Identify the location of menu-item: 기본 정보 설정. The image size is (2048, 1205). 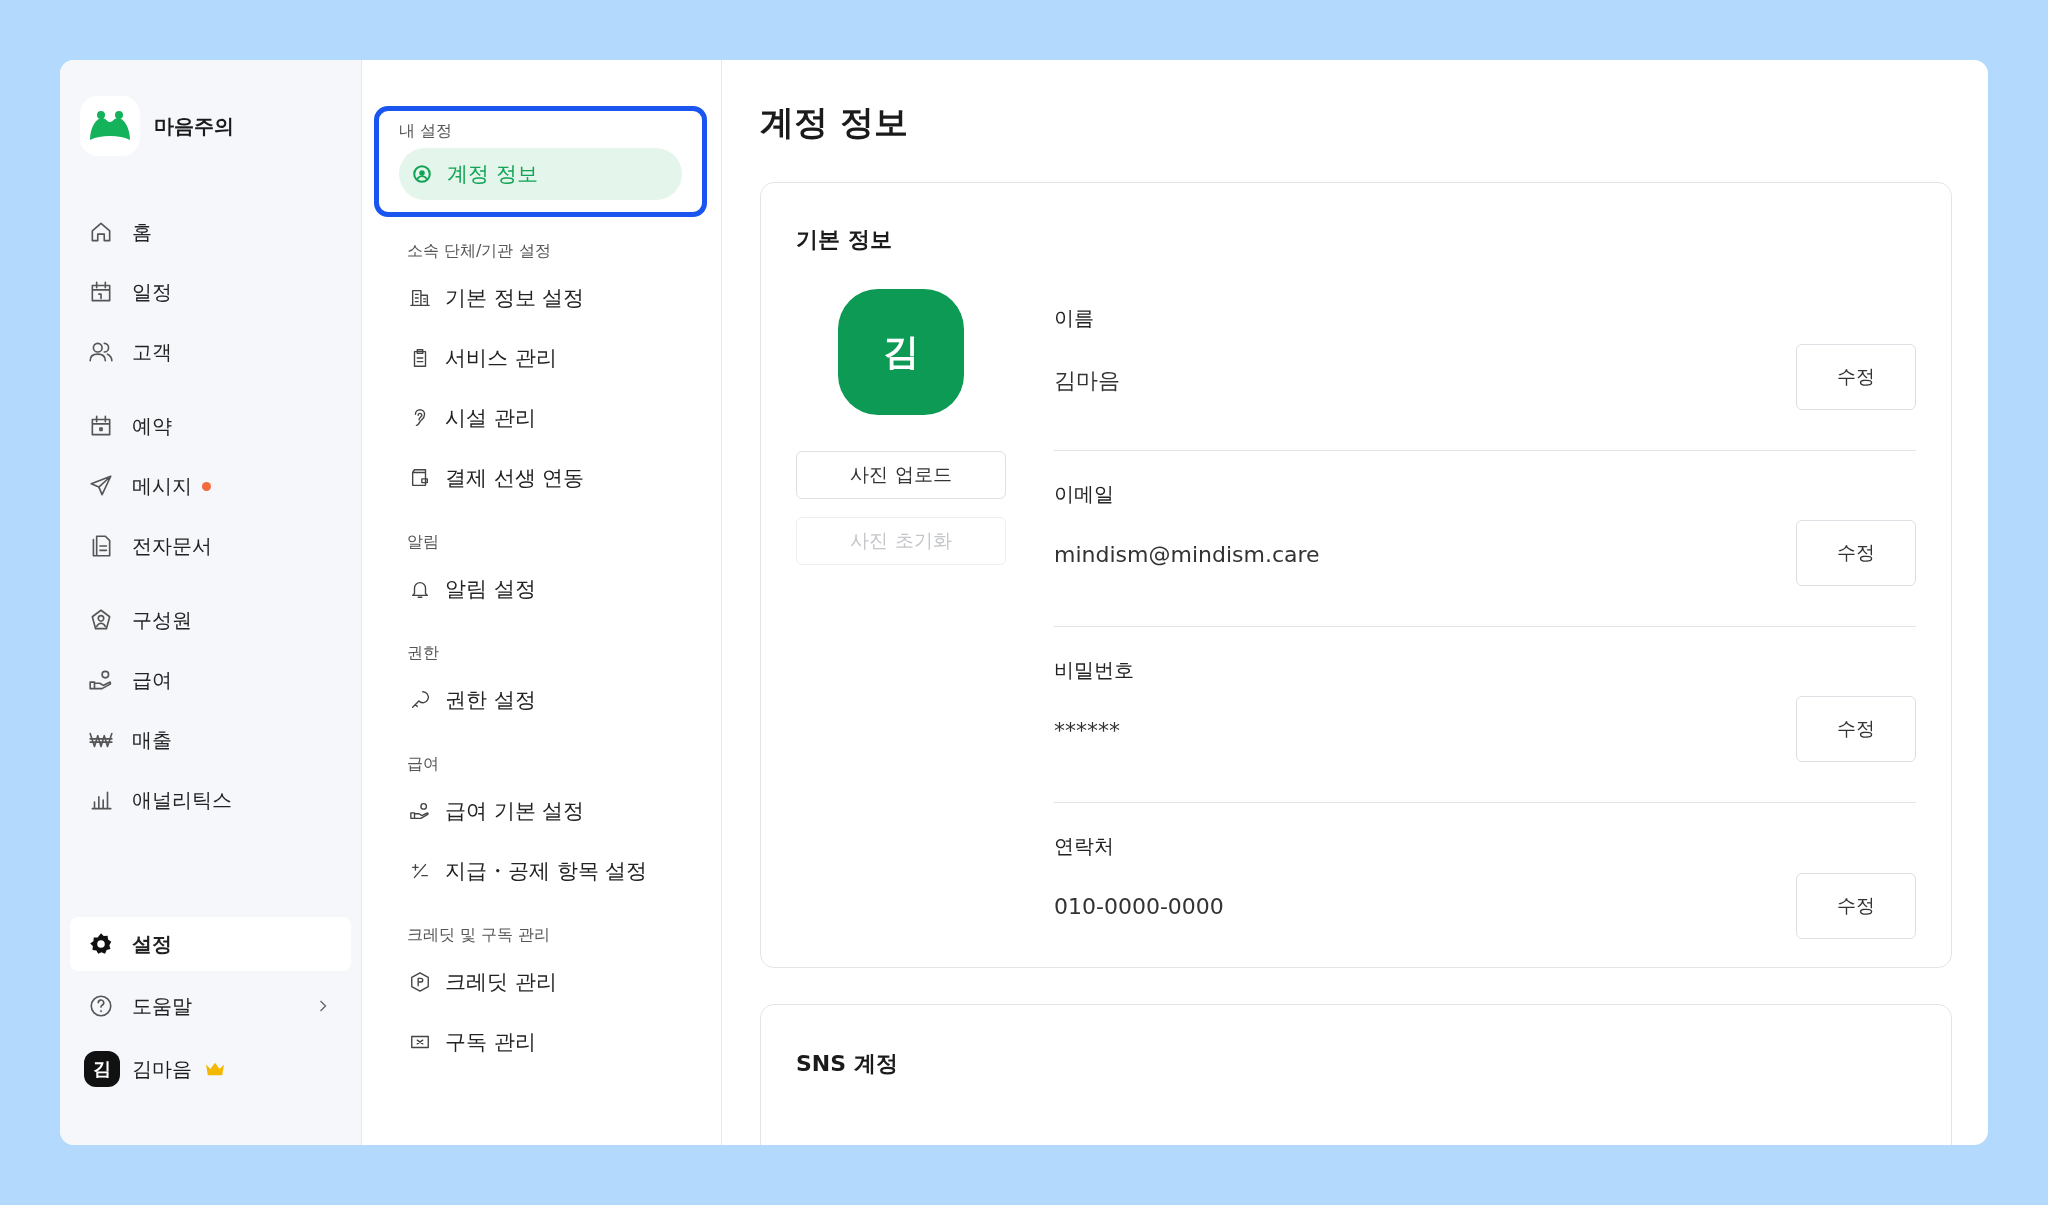
(555, 298).